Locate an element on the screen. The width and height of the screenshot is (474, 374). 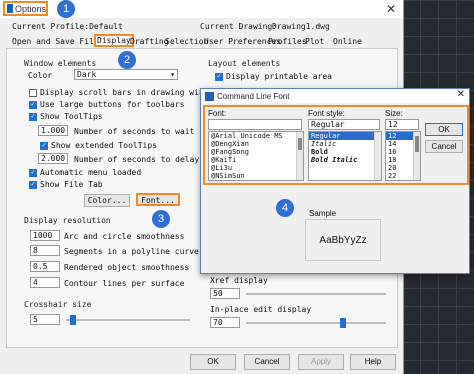
tab-plot: Plot is located at coordinates (314, 41).